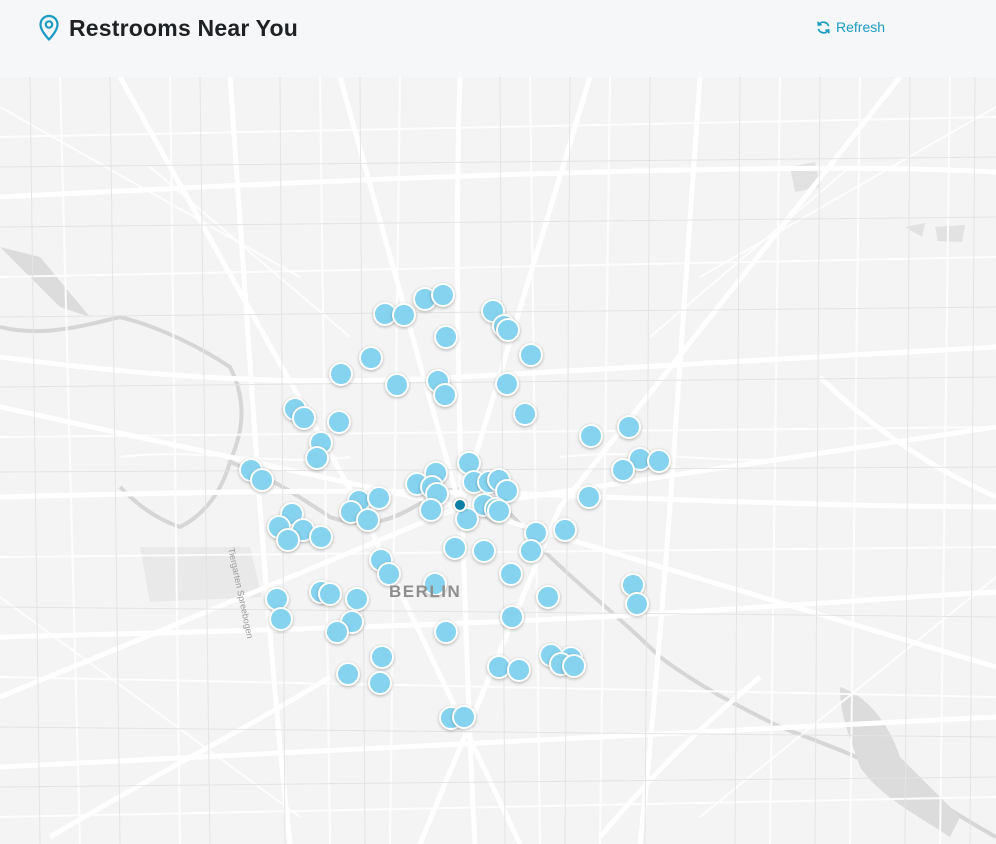 This screenshot has width=996, height=844. Describe the element at coordinates (460, 505) in the screenshot. I see `user-location-marker` at that location.